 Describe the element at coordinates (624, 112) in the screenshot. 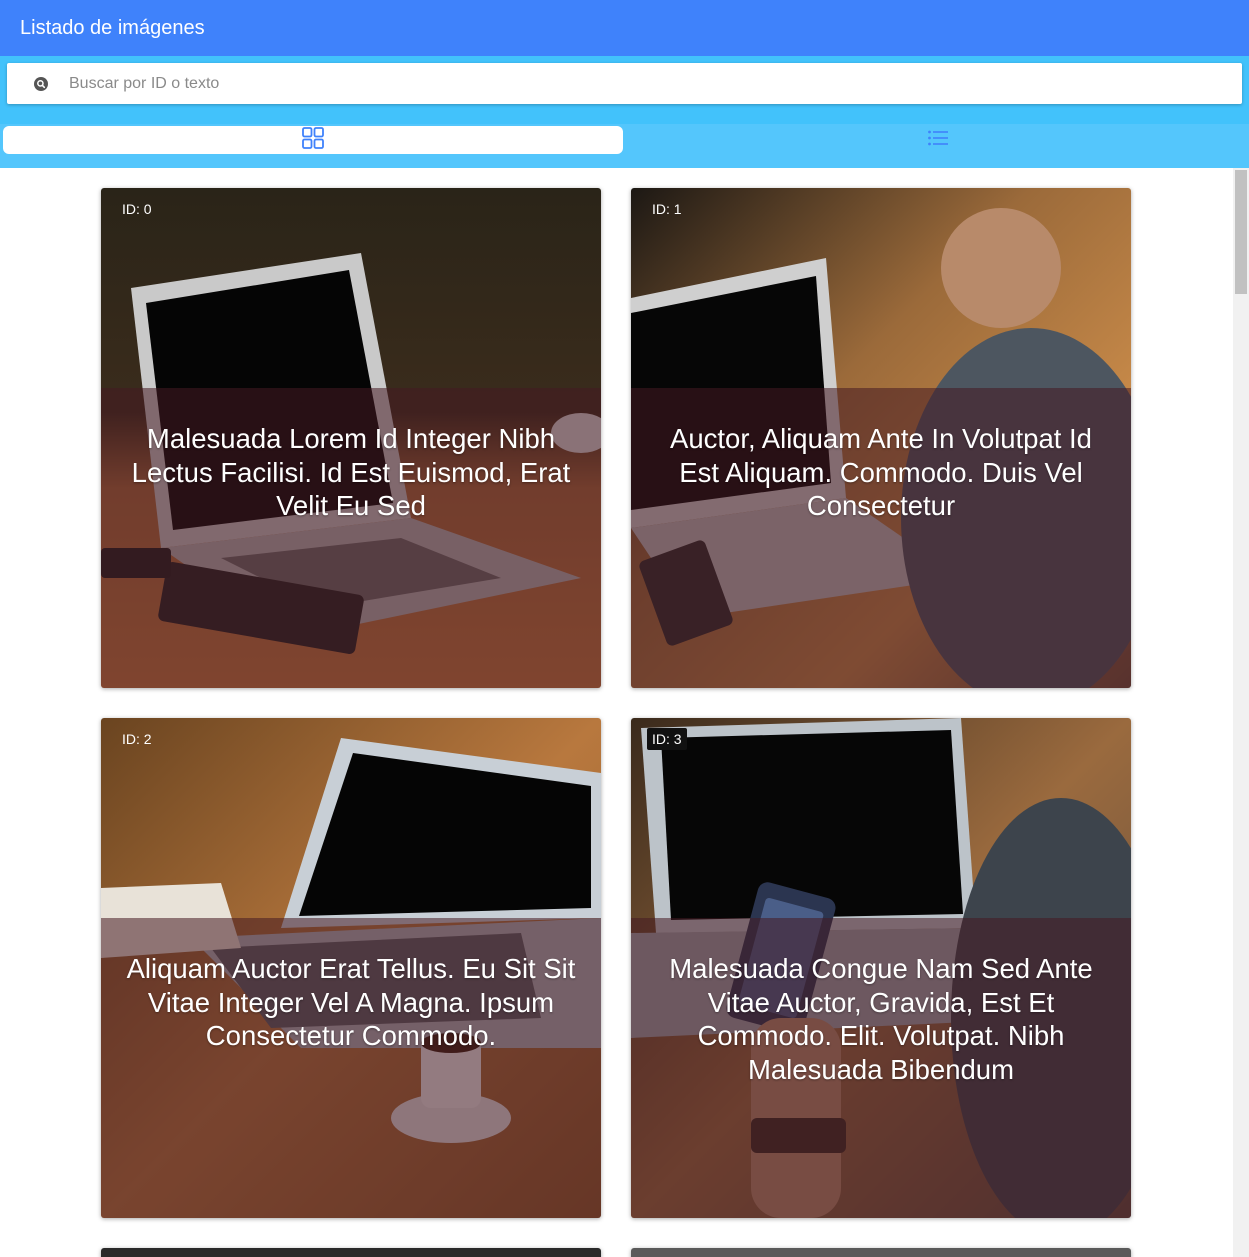

I see `search-toolbar` at that location.